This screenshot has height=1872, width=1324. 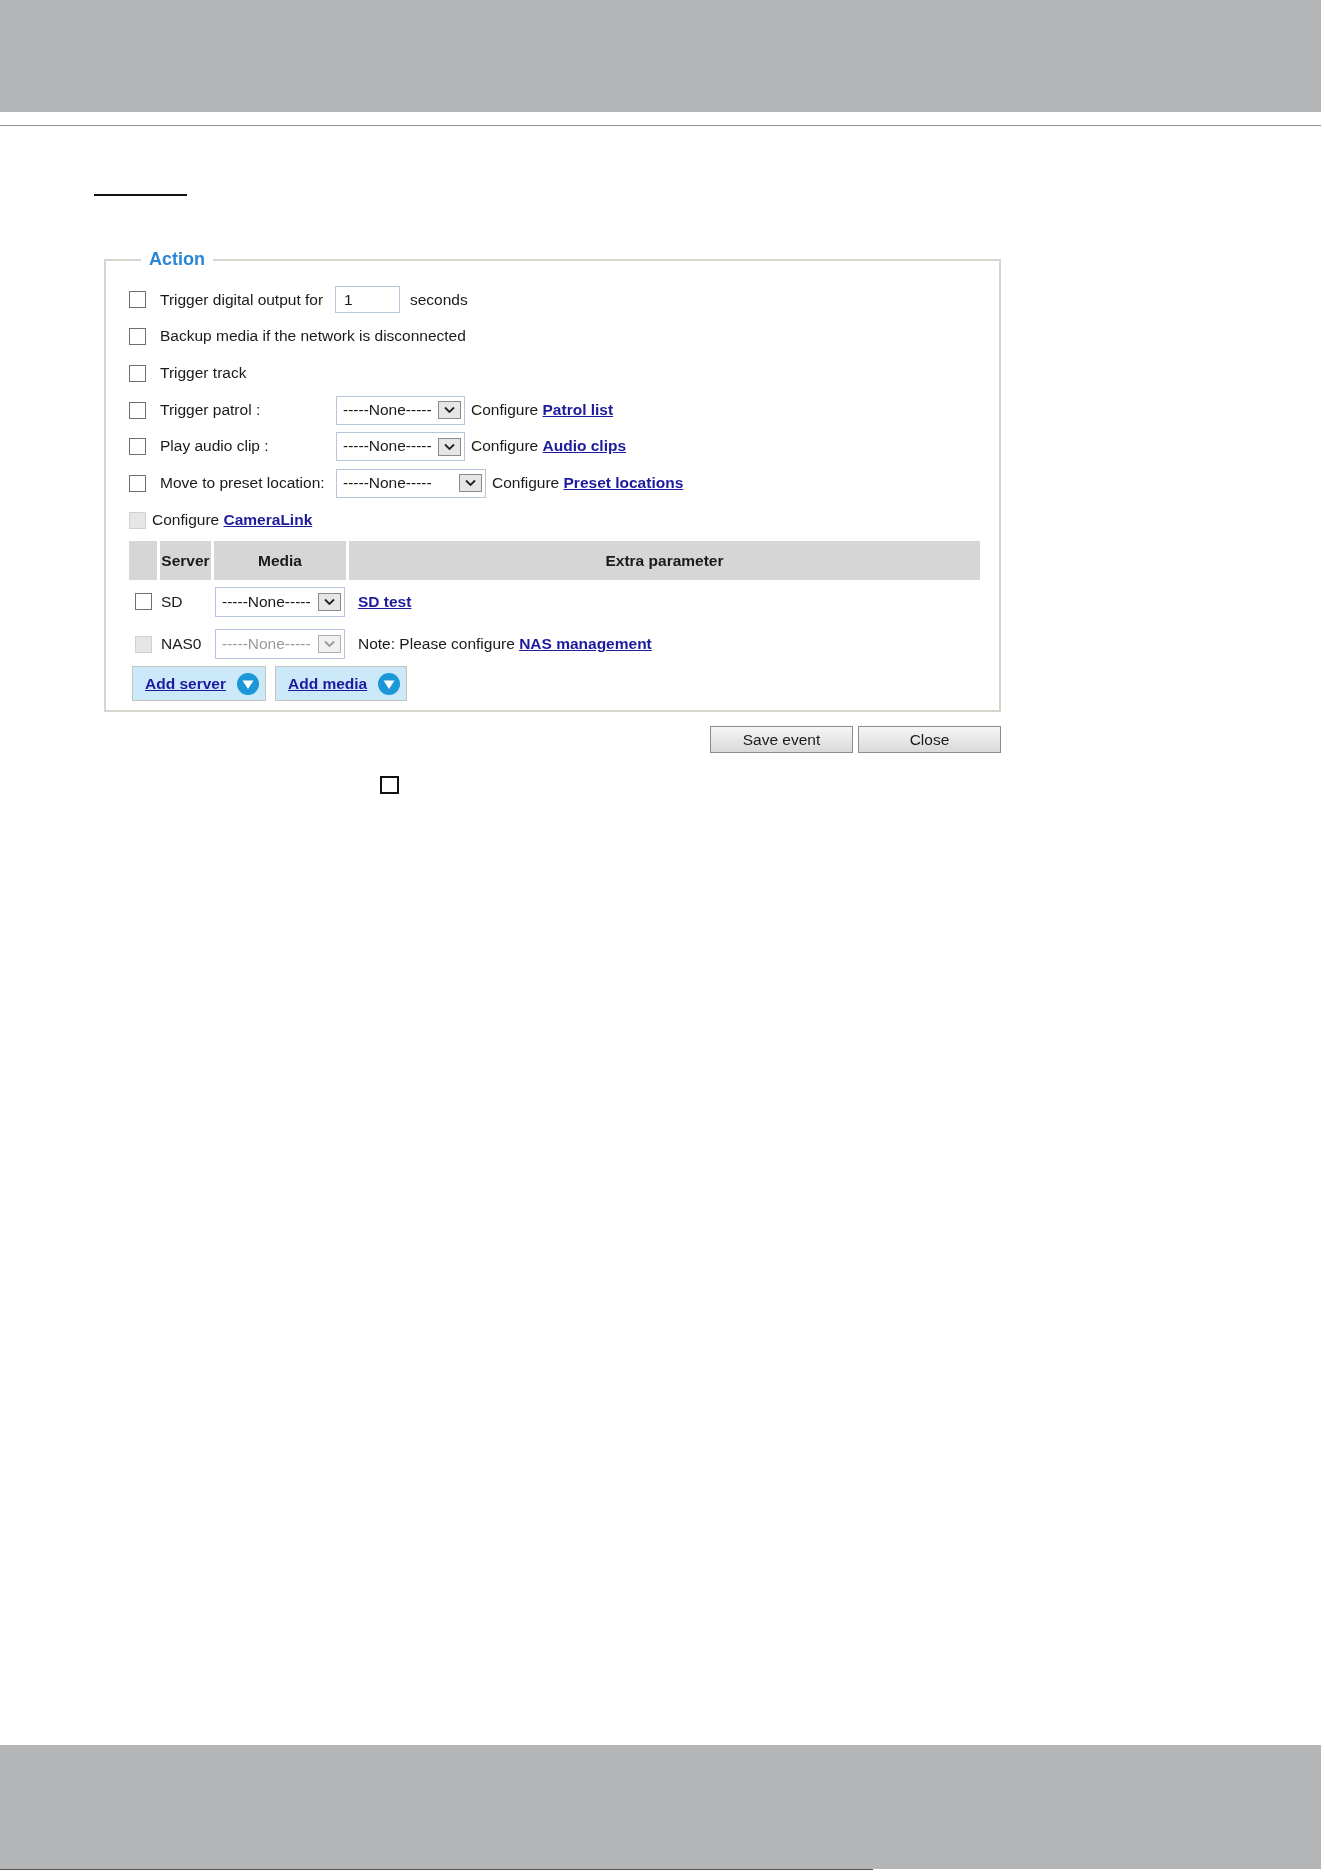 I want to click on option-label: Backup media if the network is disconnected, so click(x=313, y=336).